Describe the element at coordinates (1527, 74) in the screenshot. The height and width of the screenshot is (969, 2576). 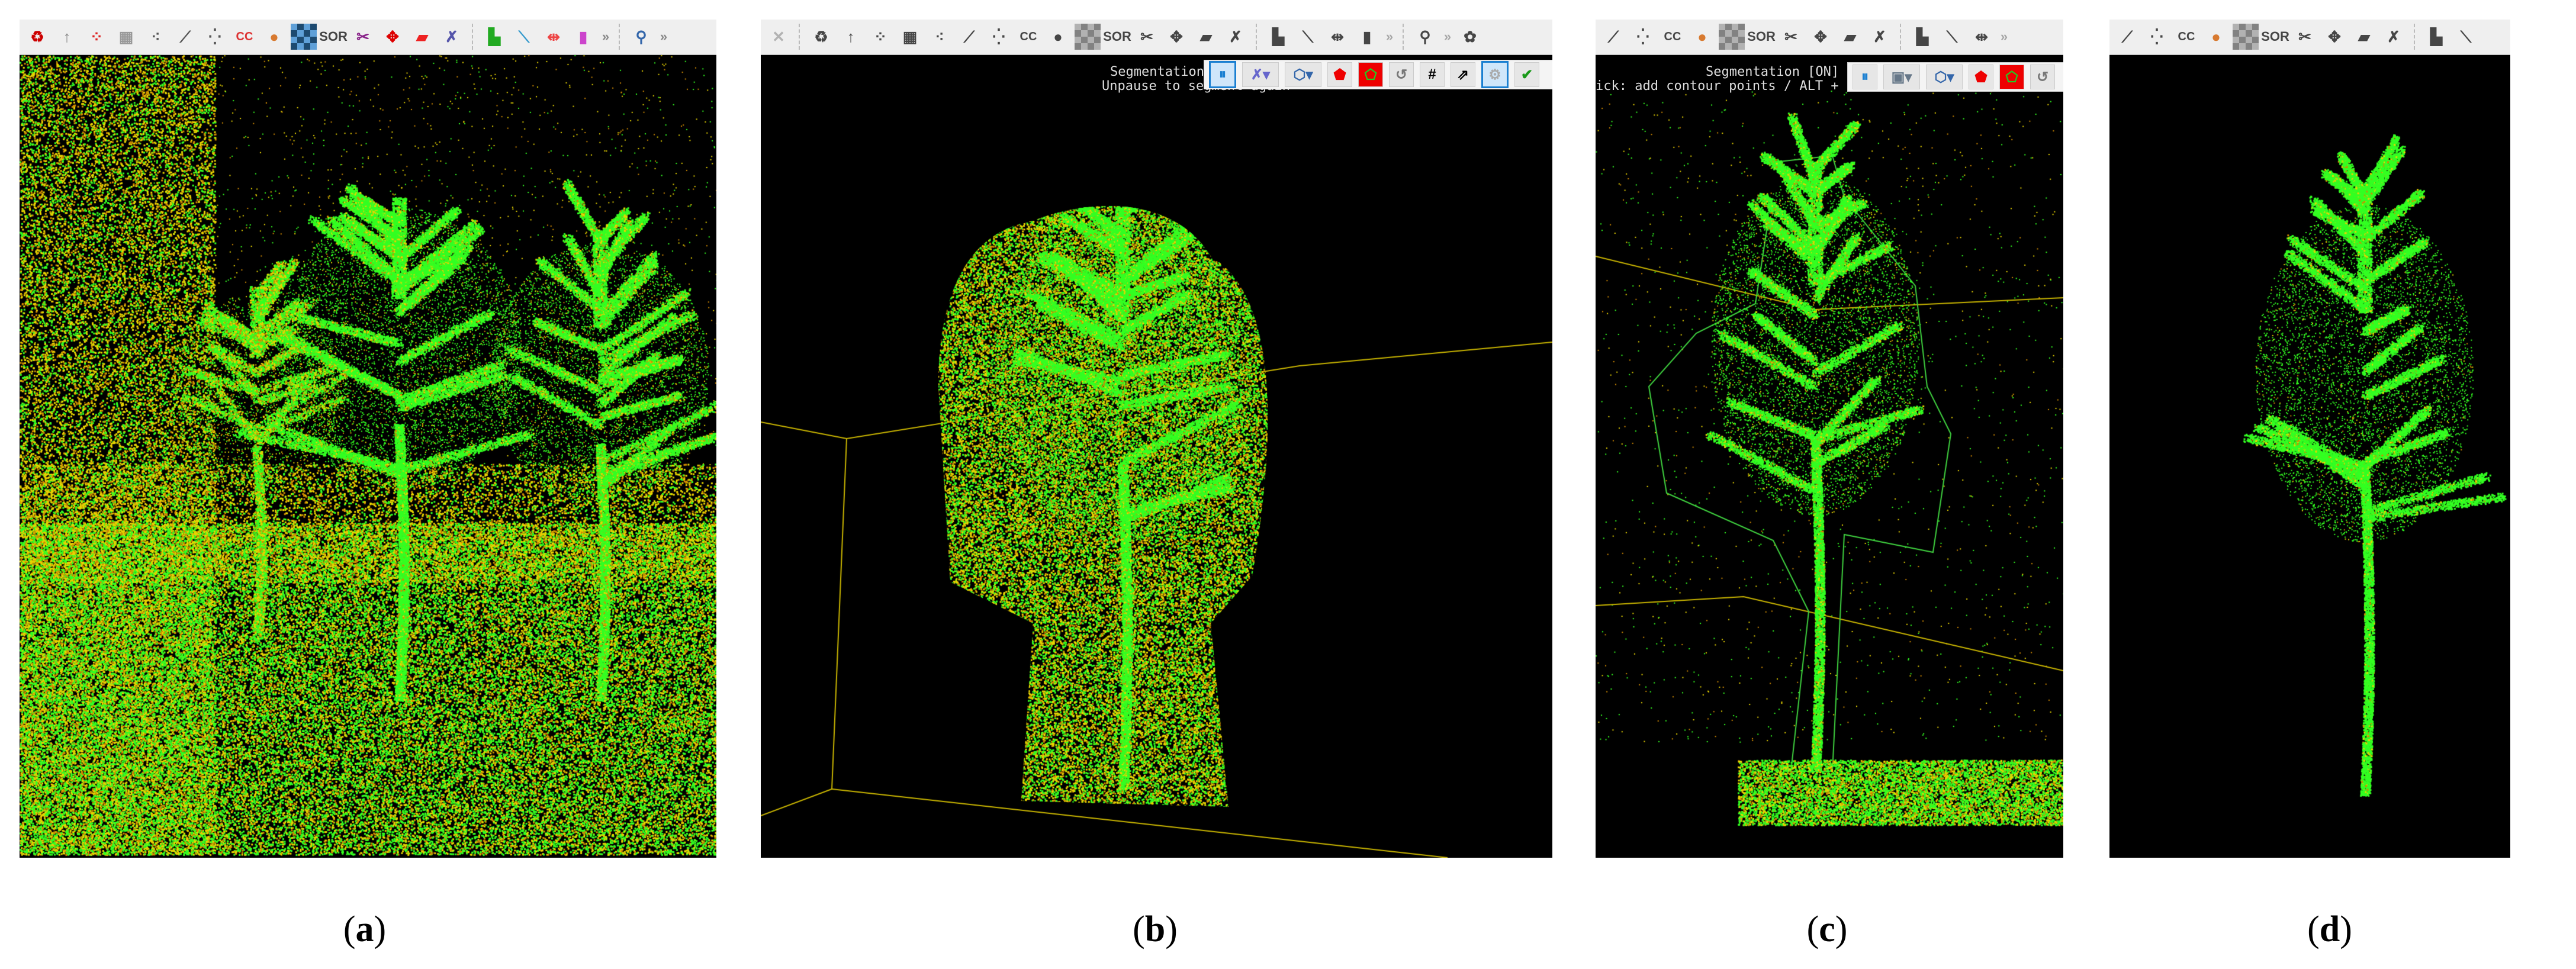
I see `confirm-button: ✔` at that location.